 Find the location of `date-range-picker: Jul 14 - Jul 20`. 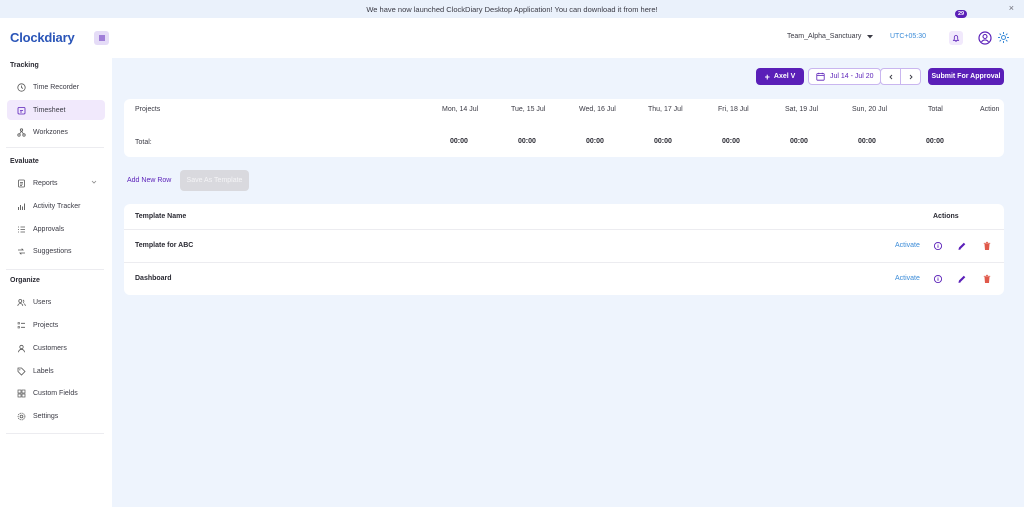

date-range-picker: Jul 14 - Jul 20 is located at coordinates (844, 76).